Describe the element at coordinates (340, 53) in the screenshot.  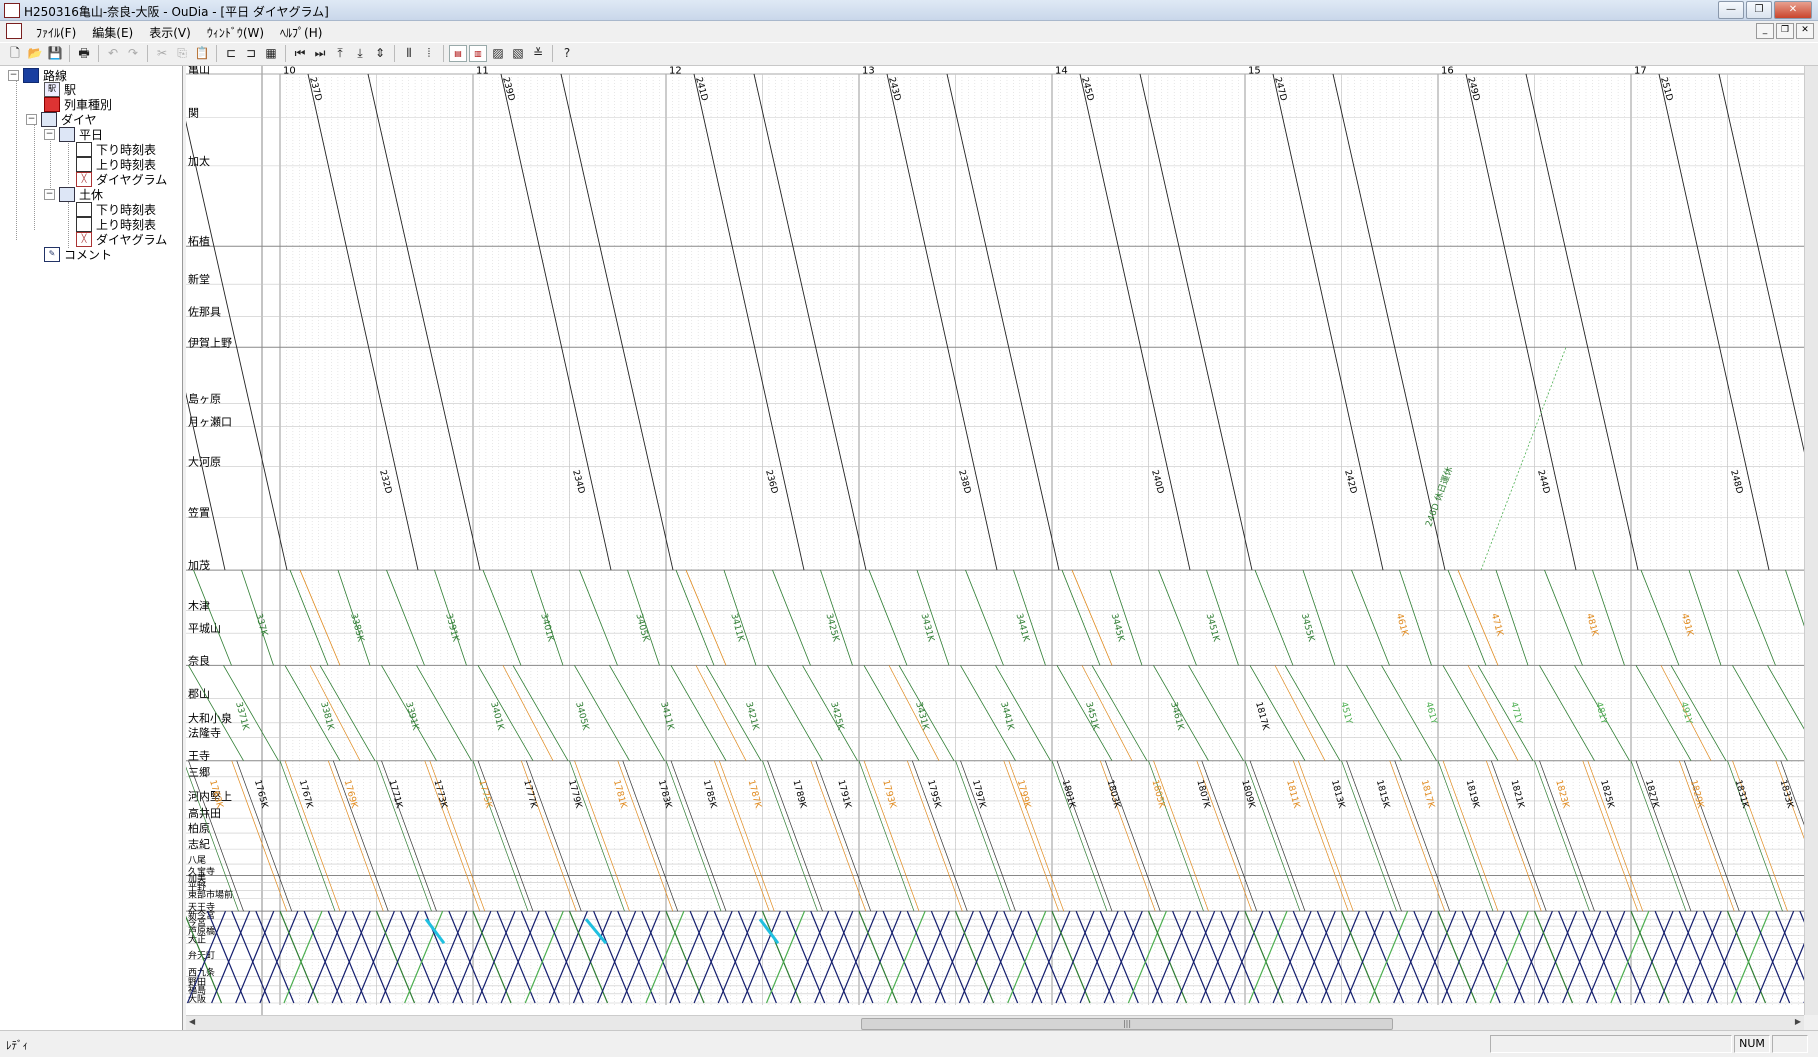
I see `zoom-in-vertical-icon: ⤒` at that location.